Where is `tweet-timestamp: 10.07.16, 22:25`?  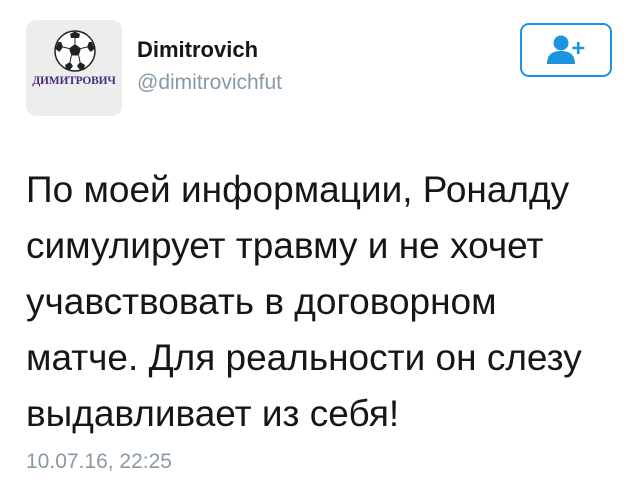
tweet-timestamp: 10.07.16, 22:25 is located at coordinates (99, 462).